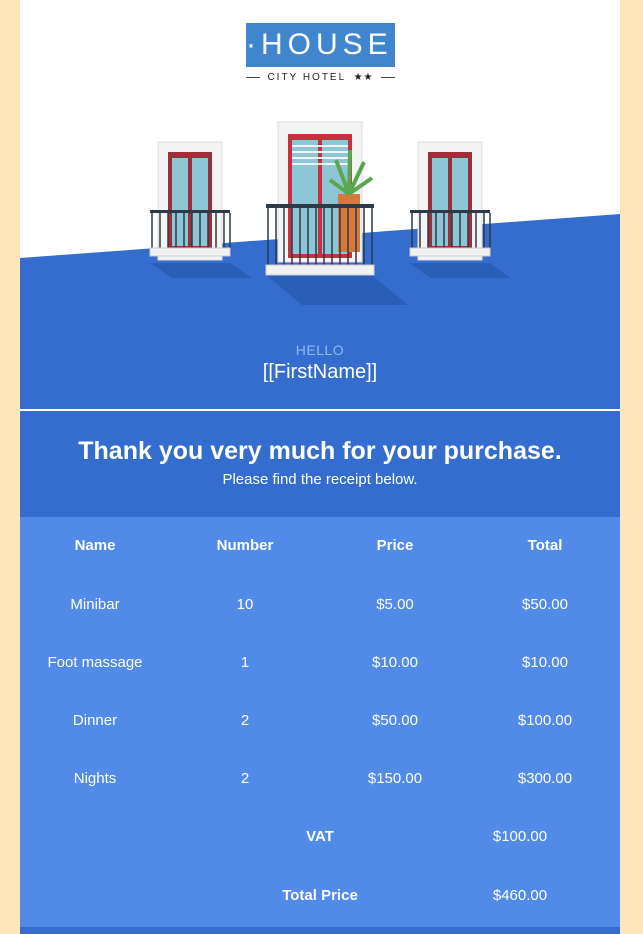  I want to click on hotel-logo: ·HOUSE· CITY HOTEL ★★, so click(324, 53).